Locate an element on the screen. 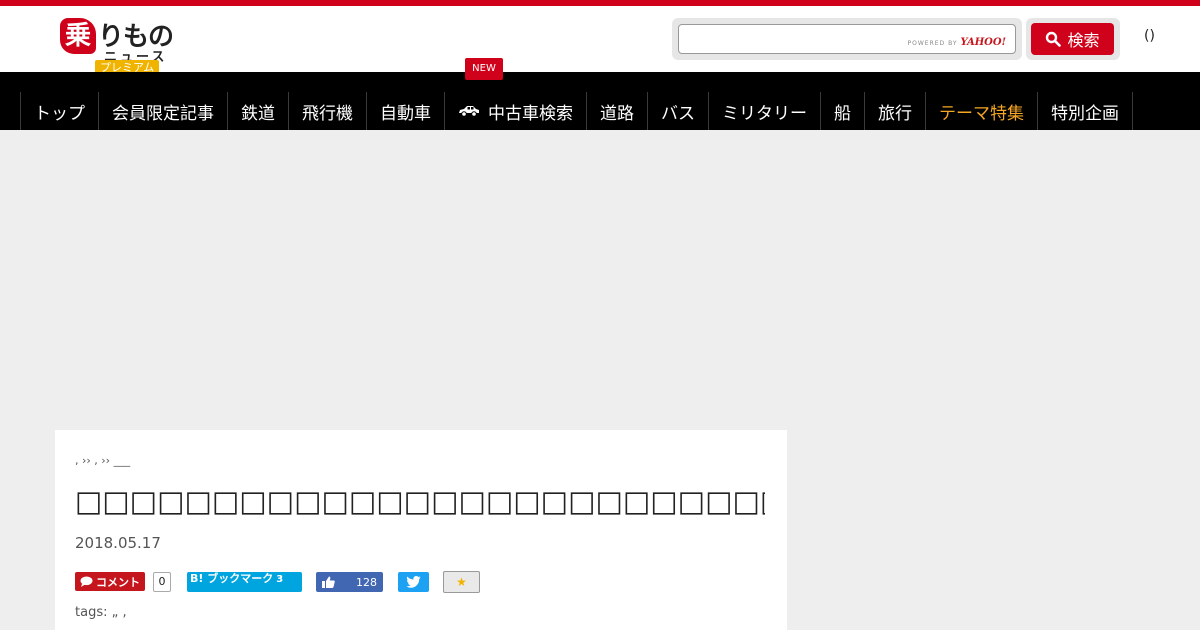 This screenshot has width=1200, height=630. speech-bubble-icon is located at coordinates (86, 581).